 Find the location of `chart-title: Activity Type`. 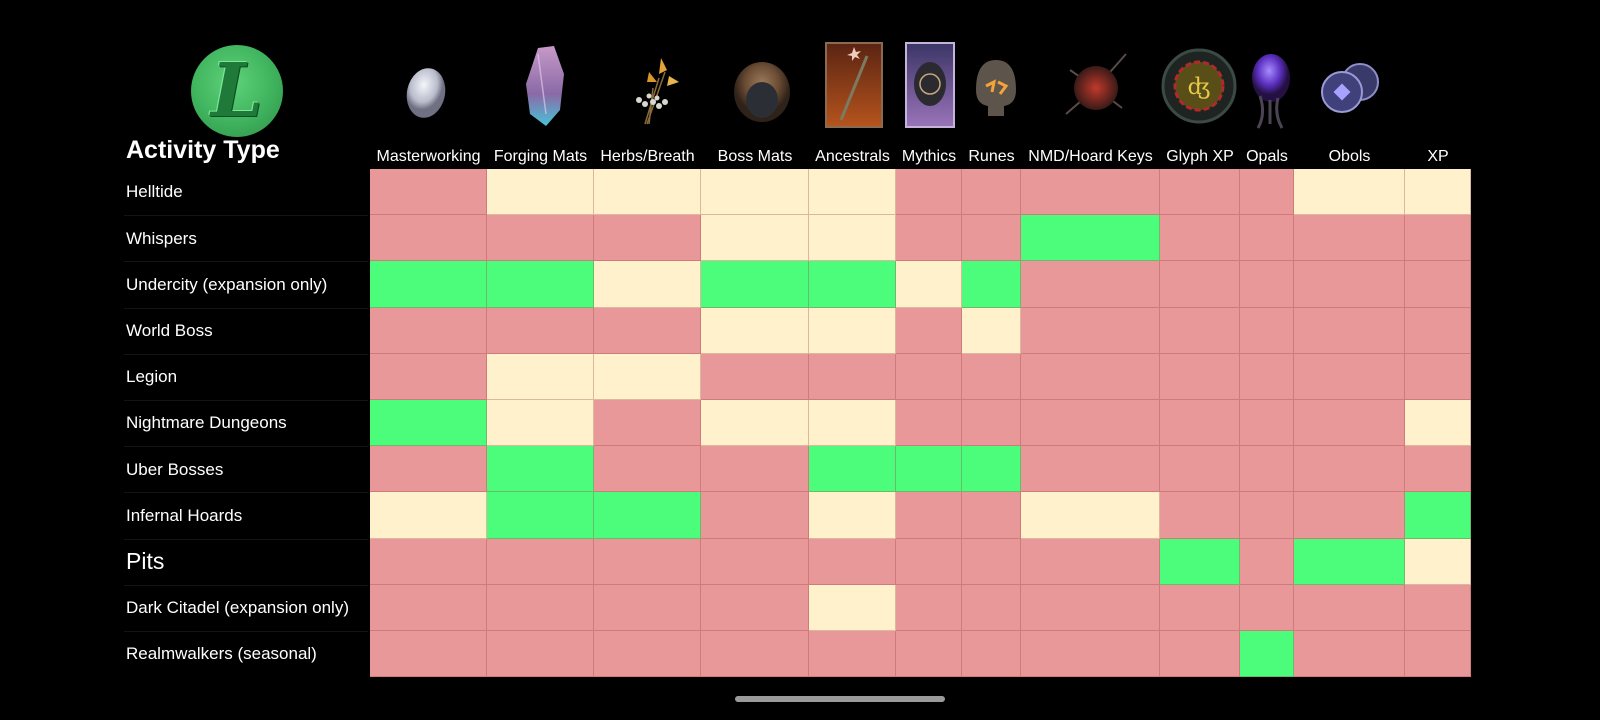

chart-title: Activity Type is located at coordinates (203, 150).